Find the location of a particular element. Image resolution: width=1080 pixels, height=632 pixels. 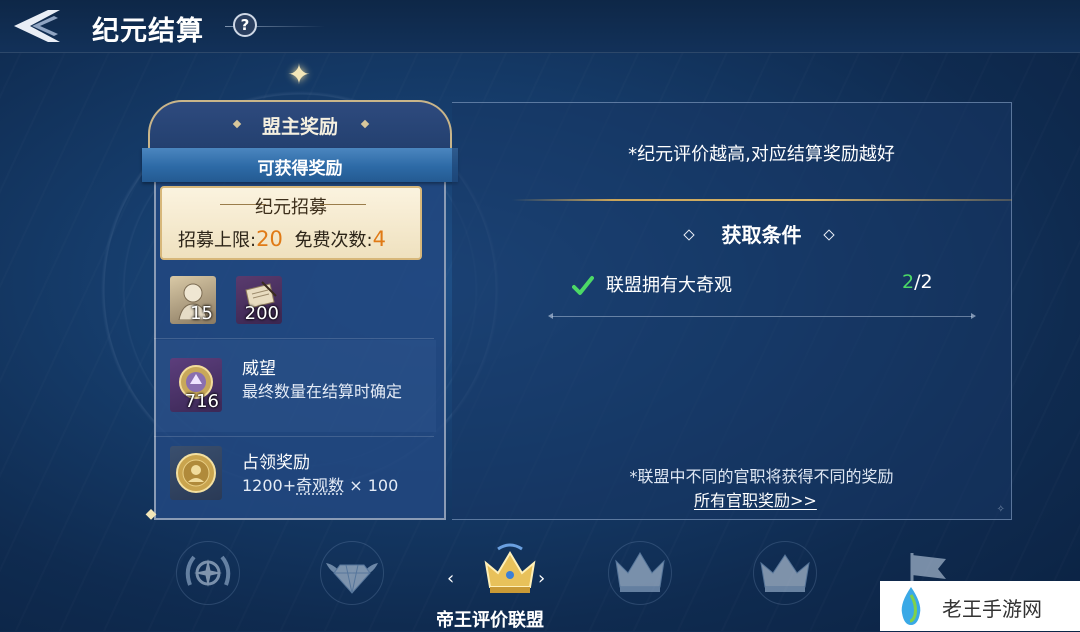

conditions-title: 获取条件 is located at coordinates (761, 235).